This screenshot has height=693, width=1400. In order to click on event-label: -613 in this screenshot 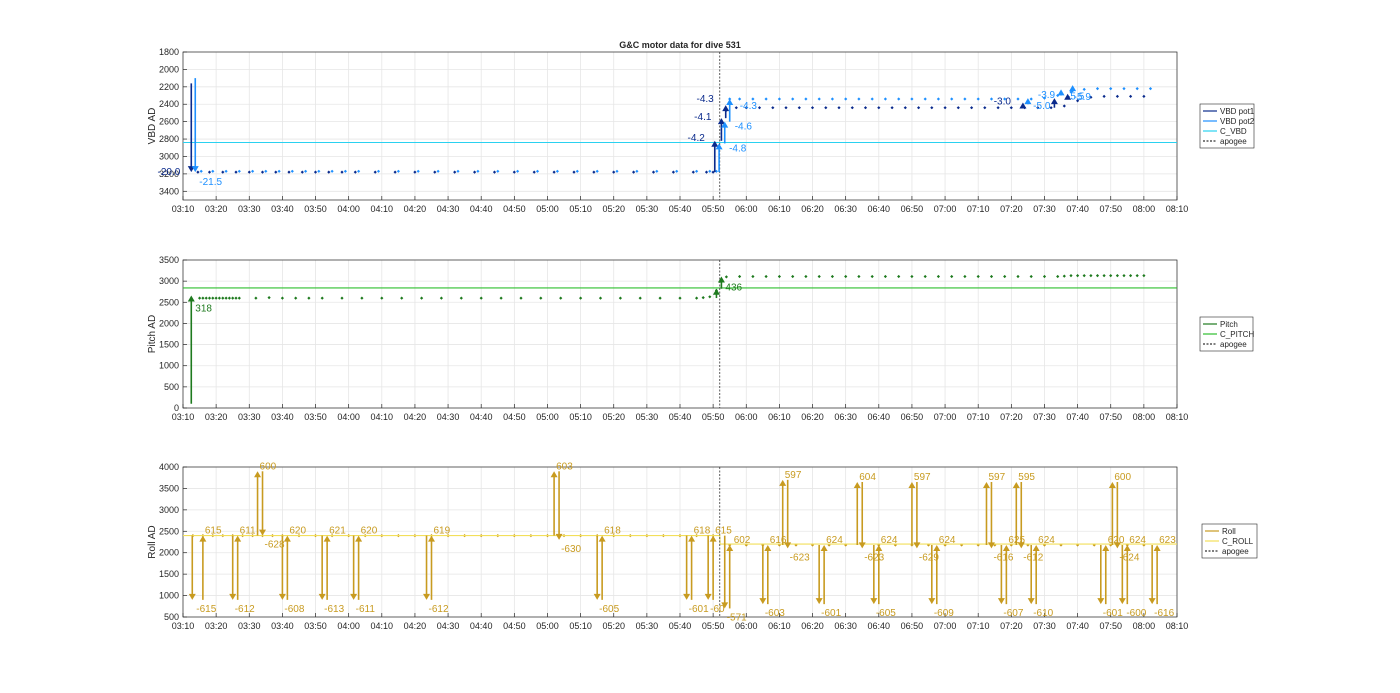, I will do `click(334, 609)`.